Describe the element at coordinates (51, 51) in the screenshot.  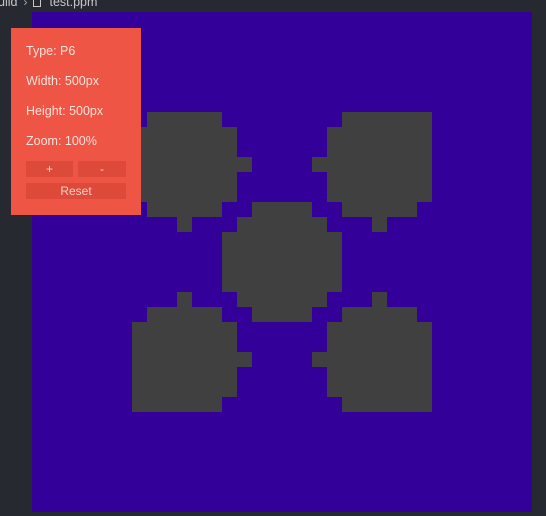
I see `type-label: Type: P6` at that location.